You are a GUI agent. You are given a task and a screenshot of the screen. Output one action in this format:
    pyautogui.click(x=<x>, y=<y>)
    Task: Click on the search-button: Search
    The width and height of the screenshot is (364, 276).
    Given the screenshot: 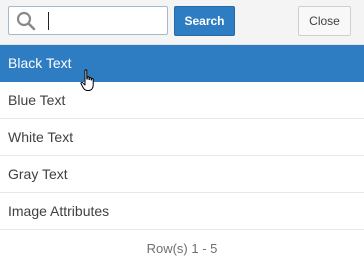 What is the action you would take?
    pyautogui.click(x=204, y=21)
    